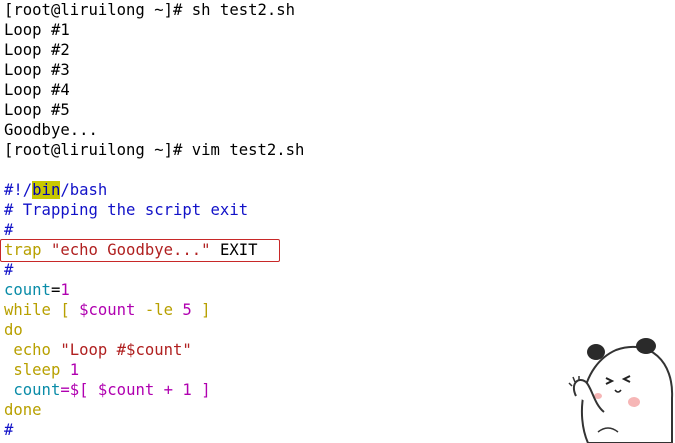 The width and height of the screenshot is (675, 443). Describe the element at coordinates (201, 310) in the screenshot. I see `while-bracket: ]` at that location.